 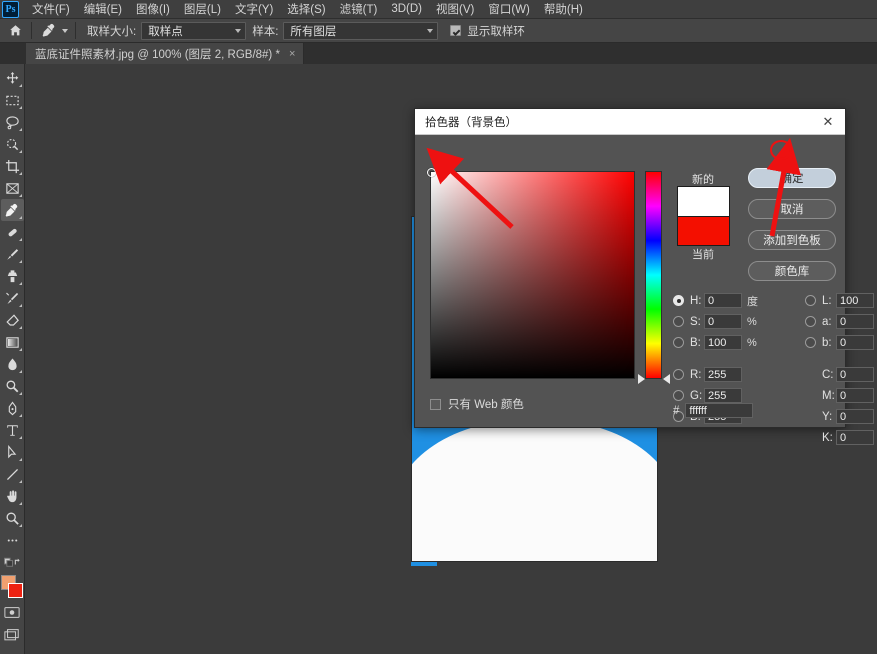 What do you see at coordinates (781, 150) in the screenshot?
I see `ok-button-highlight-circle` at bounding box center [781, 150].